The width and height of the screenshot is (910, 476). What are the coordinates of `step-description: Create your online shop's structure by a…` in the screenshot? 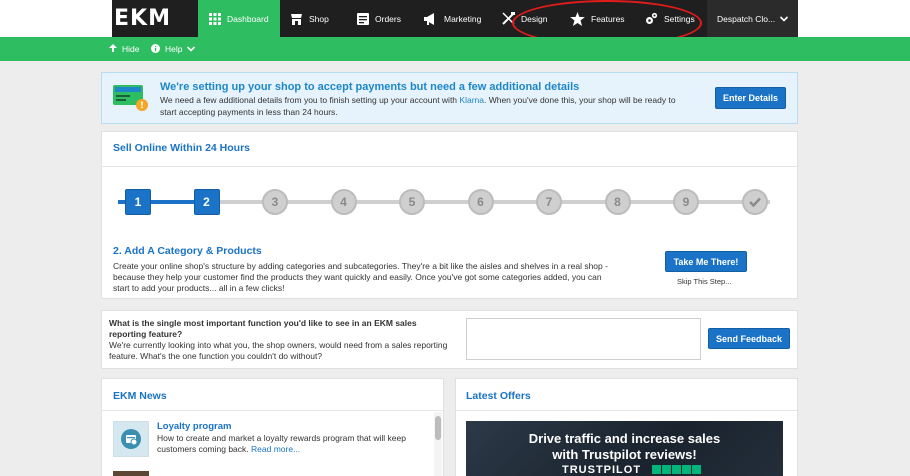 It's located at (360, 277).